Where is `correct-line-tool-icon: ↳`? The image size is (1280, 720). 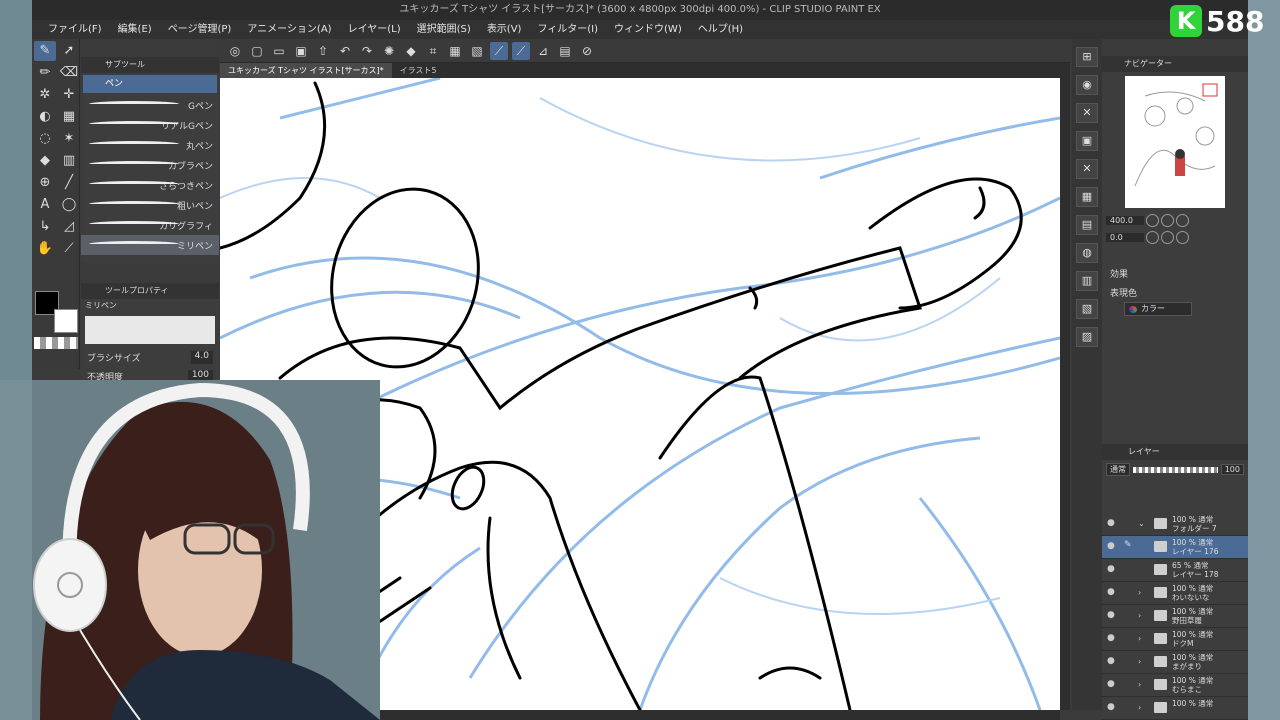 correct-line-tool-icon: ↳ is located at coordinates (45, 227).